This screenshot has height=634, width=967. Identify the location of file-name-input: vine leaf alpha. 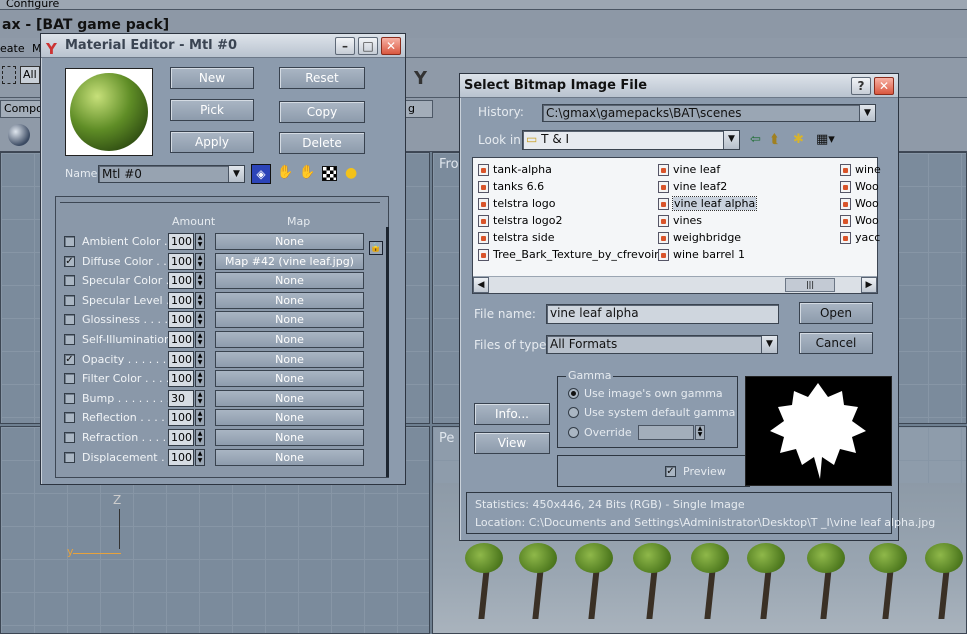
(662, 314).